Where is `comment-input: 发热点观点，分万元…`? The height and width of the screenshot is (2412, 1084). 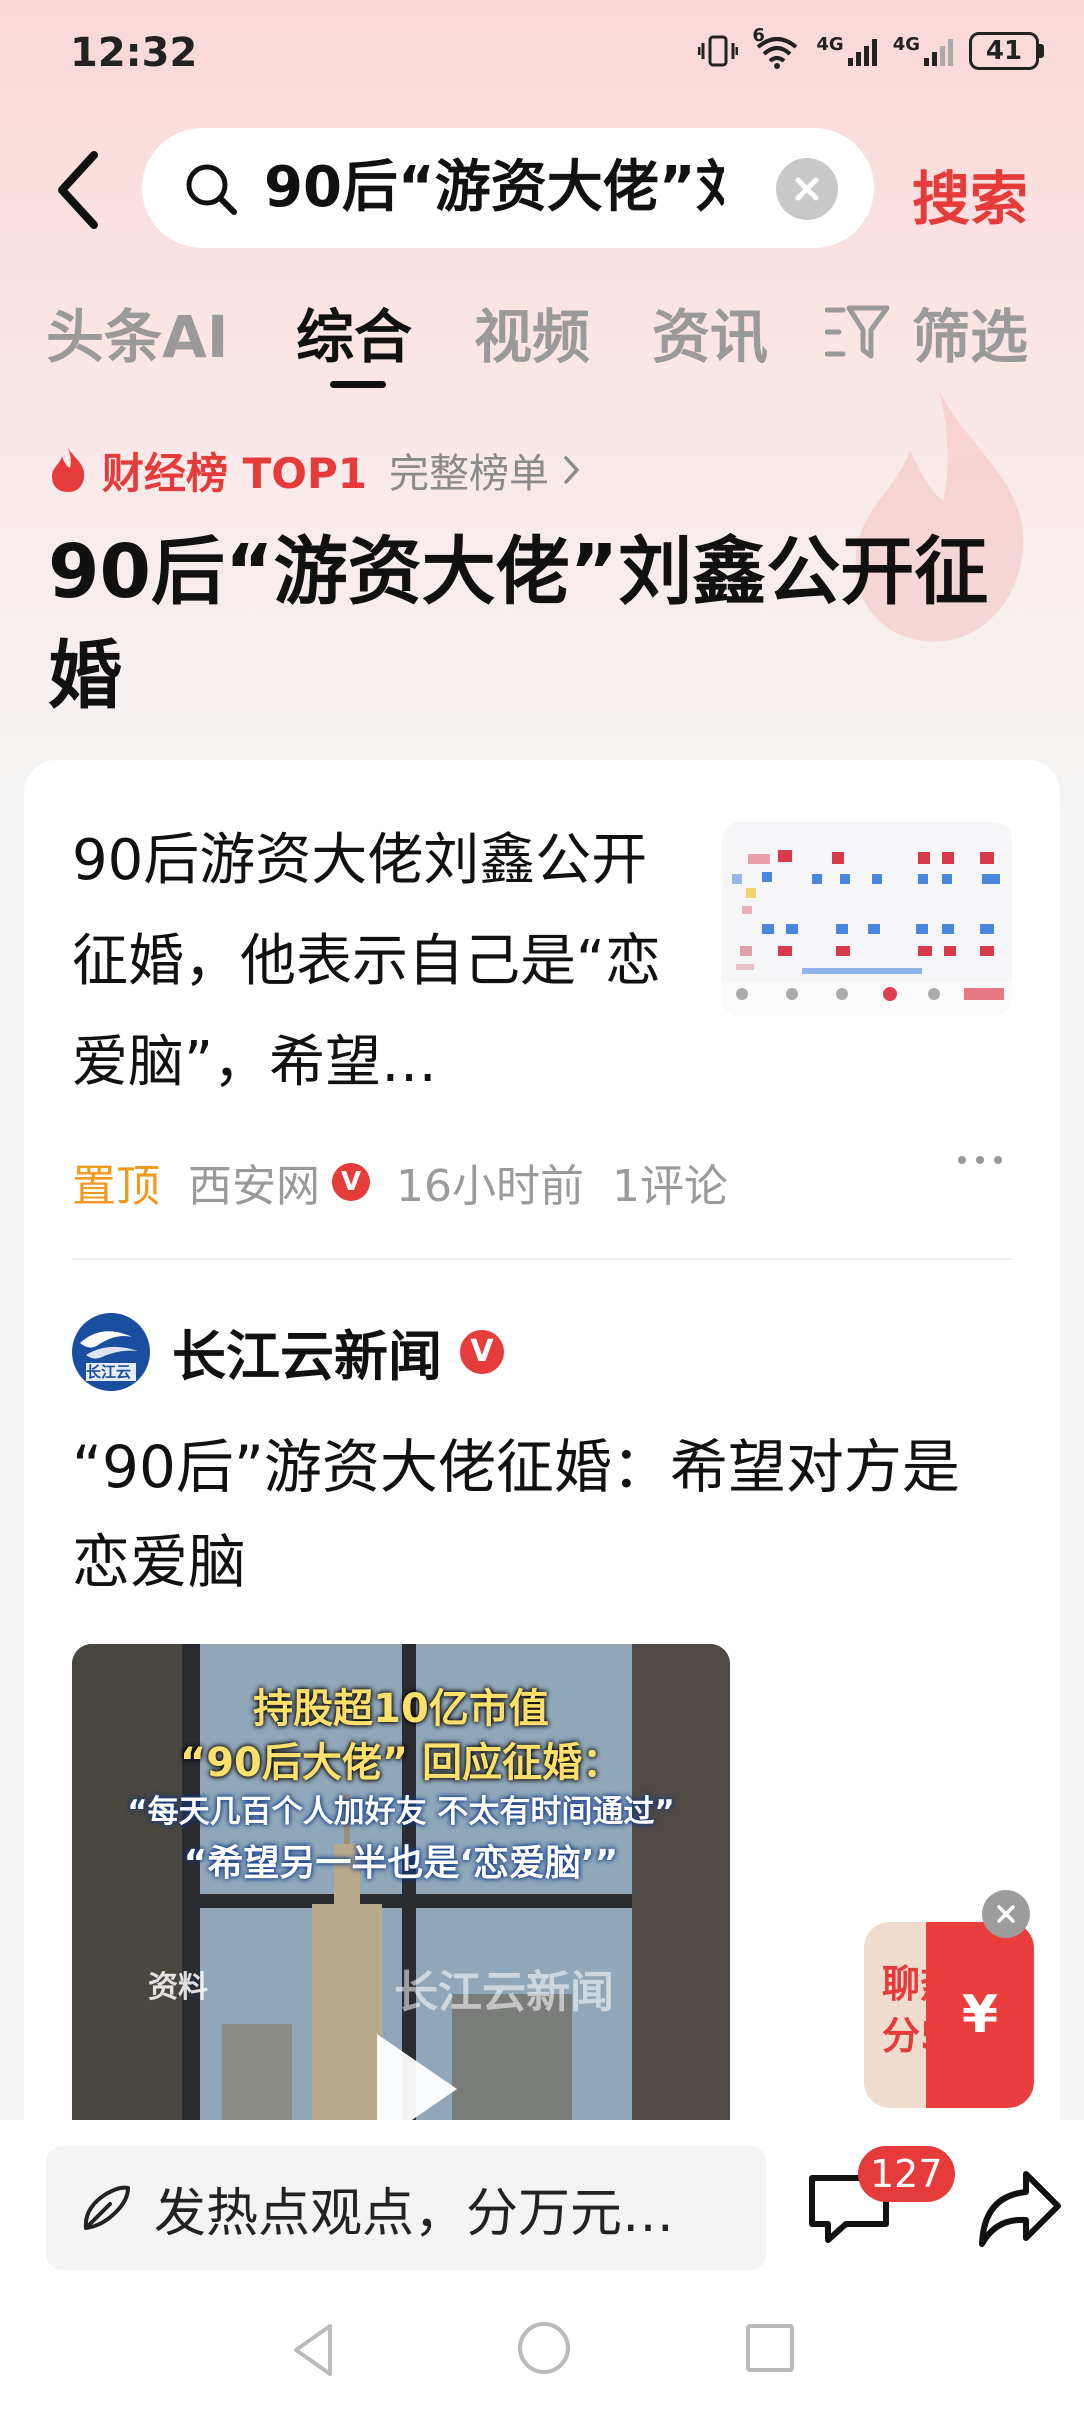 comment-input: 发热点观点，分万元… is located at coordinates (406, 2208).